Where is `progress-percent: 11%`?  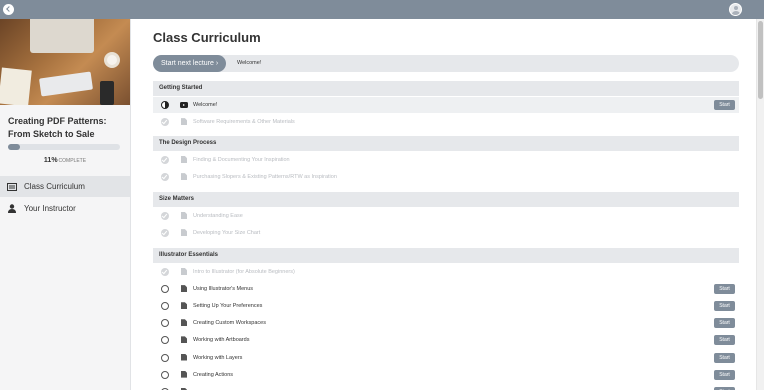 progress-percent: 11% is located at coordinates (50, 160).